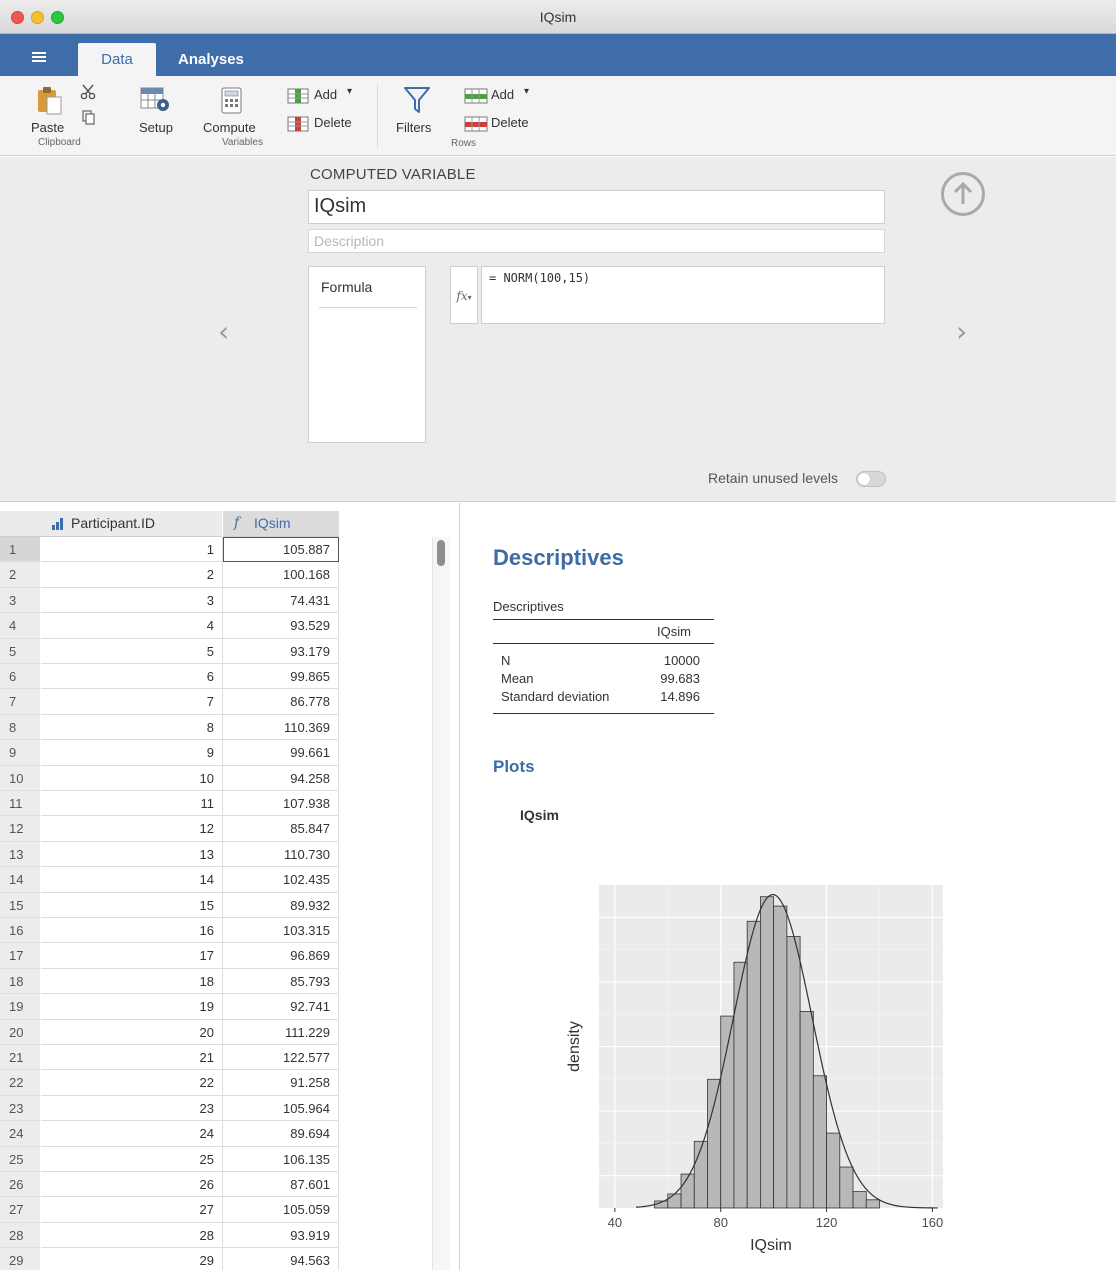 This screenshot has width=1116, height=1270. I want to click on cell-participant-id: 5, so click(132, 651).